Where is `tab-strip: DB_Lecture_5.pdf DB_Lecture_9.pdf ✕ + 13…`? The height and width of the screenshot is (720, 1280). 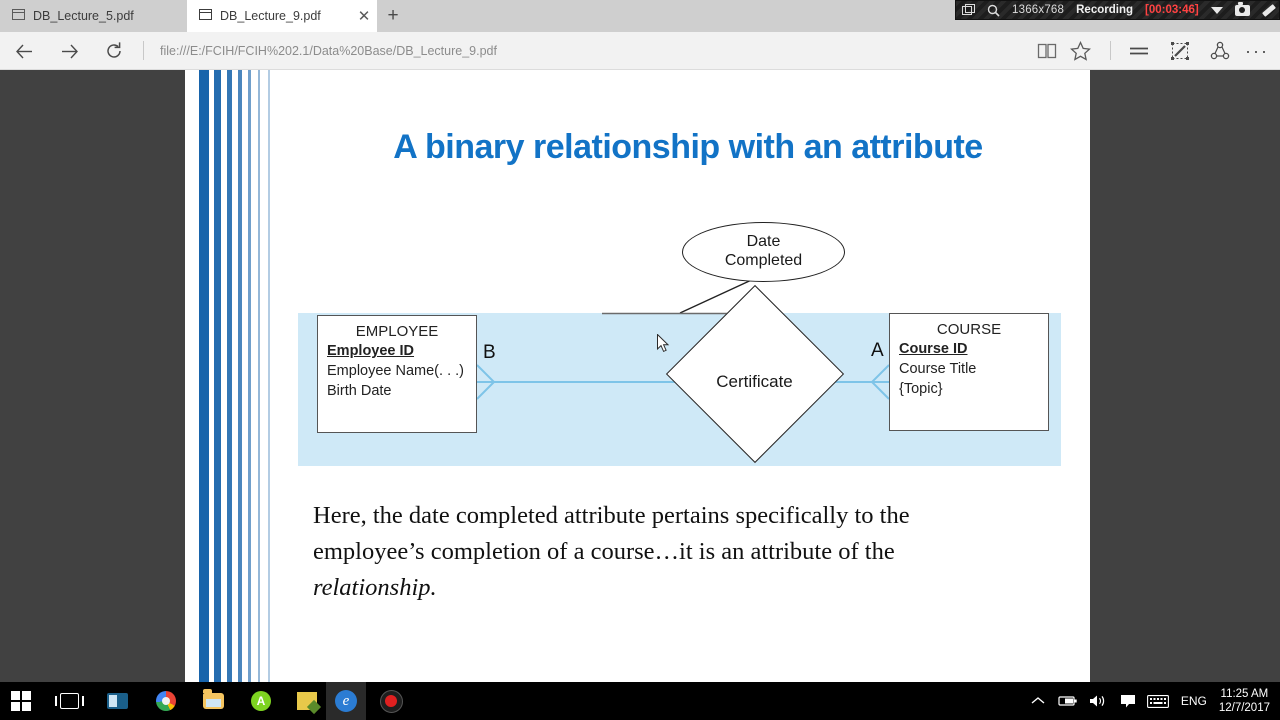
tab-strip: DB_Lecture_5.pdf DB_Lecture_9.pdf ✕ + 13… is located at coordinates (640, 16).